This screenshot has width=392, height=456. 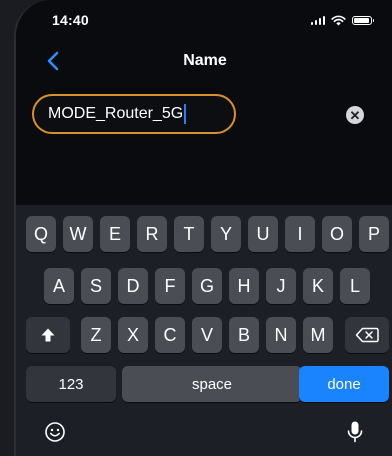 I want to click on status-bar: 14:40, so click(x=213, y=20).